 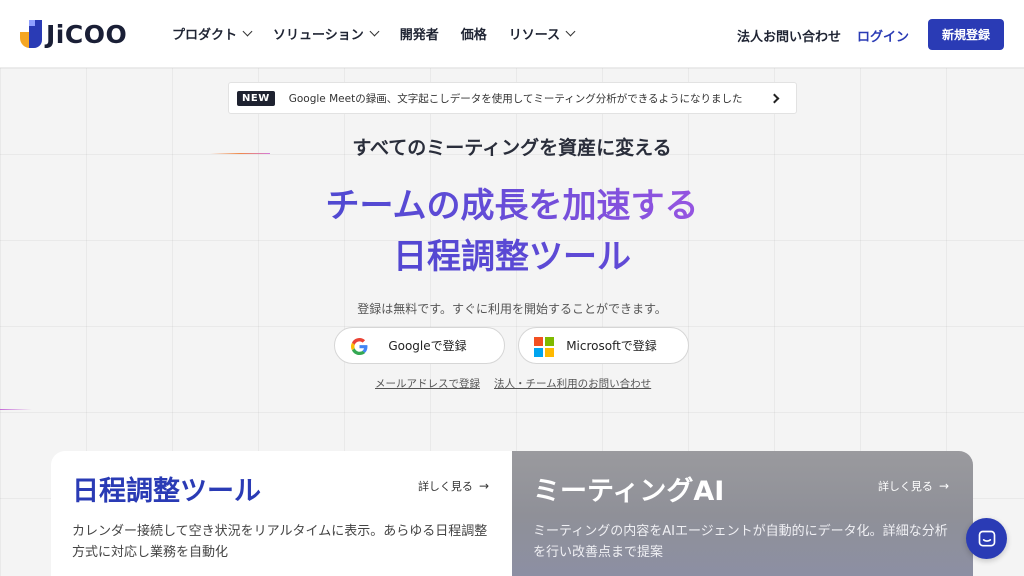 I want to click on decorative-glow-line, so click(x=16, y=409).